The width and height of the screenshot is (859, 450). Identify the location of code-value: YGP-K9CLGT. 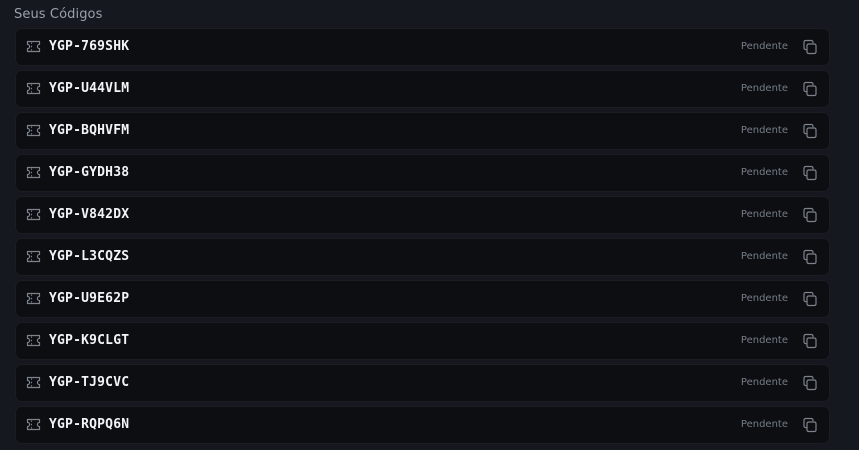
(89, 340).